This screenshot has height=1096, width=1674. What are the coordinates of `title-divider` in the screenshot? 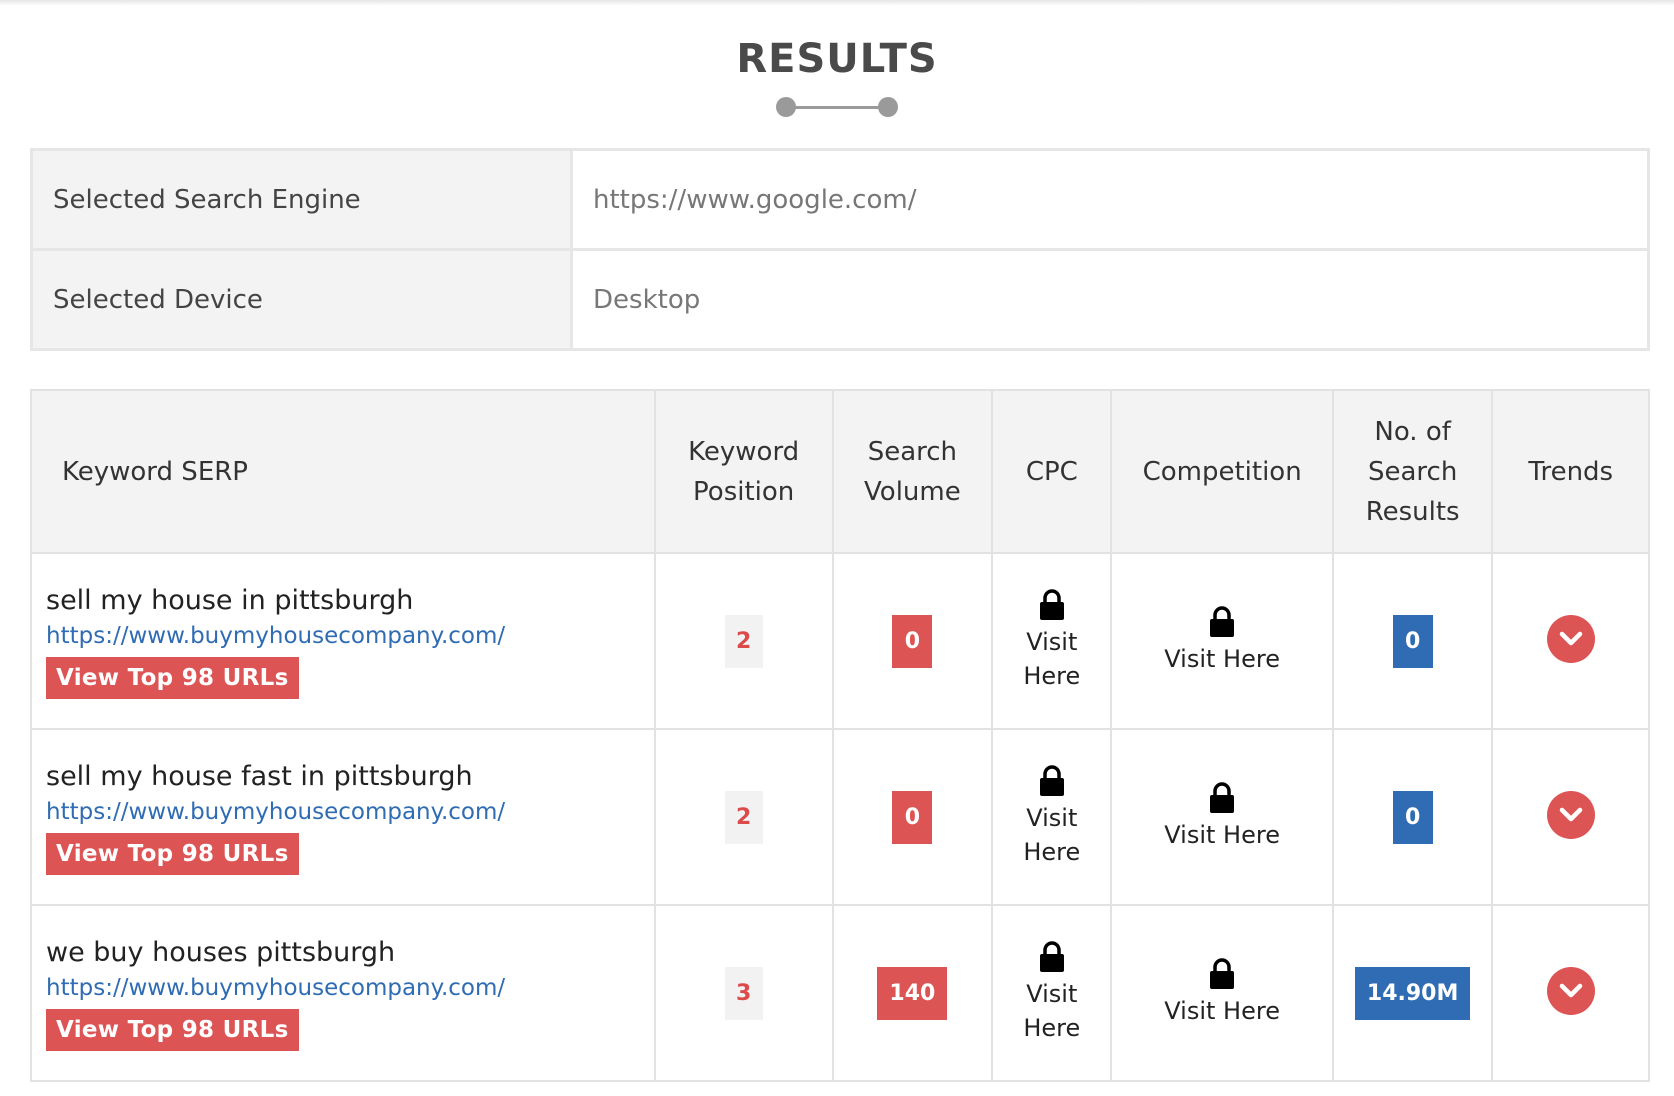 It's located at (837, 107).